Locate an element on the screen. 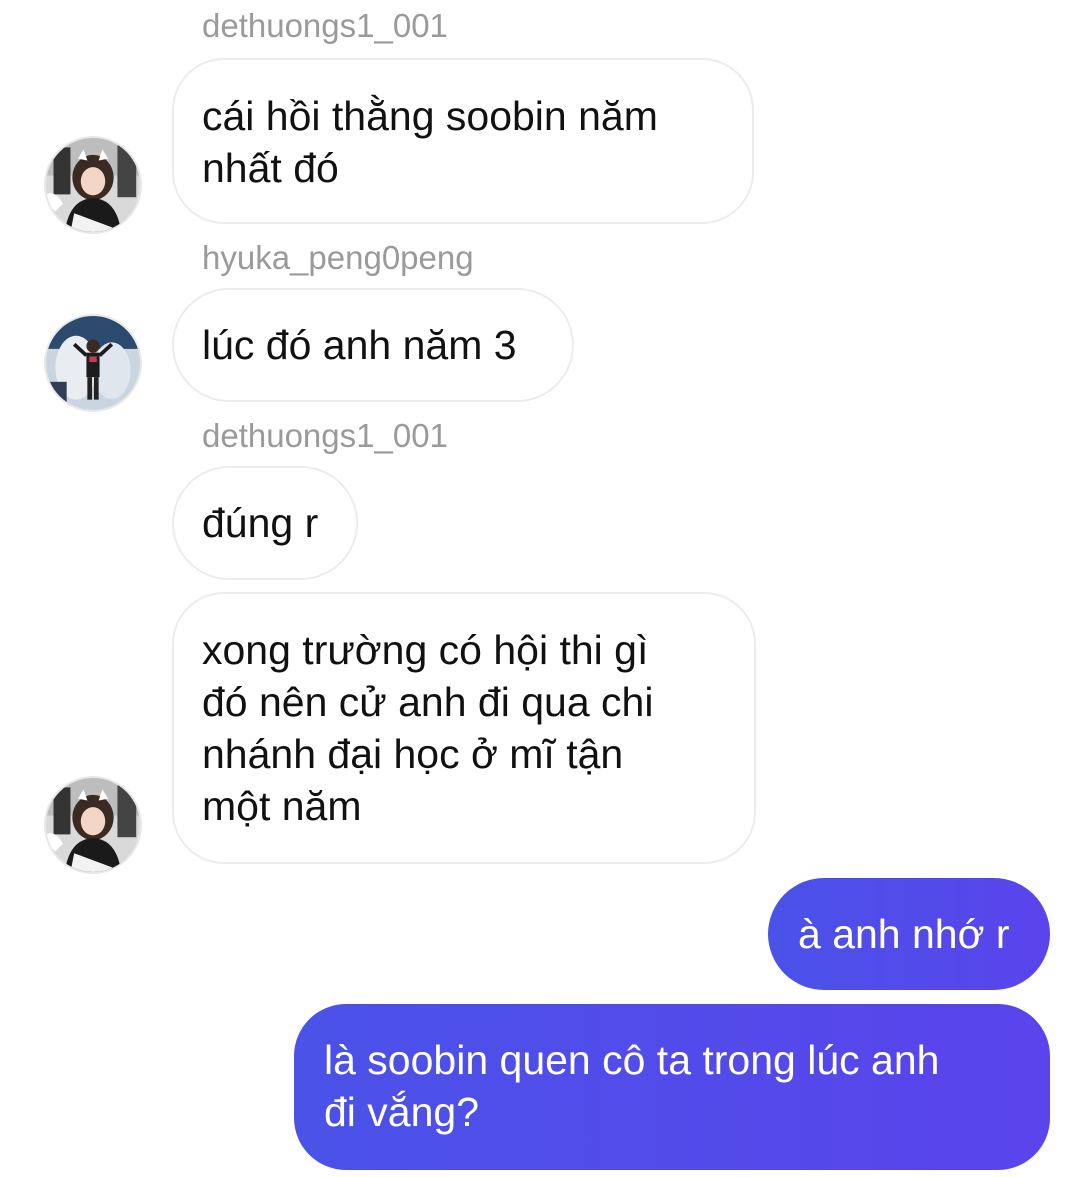  message-text: lúc đó anh năm 3 is located at coordinates (359, 345).